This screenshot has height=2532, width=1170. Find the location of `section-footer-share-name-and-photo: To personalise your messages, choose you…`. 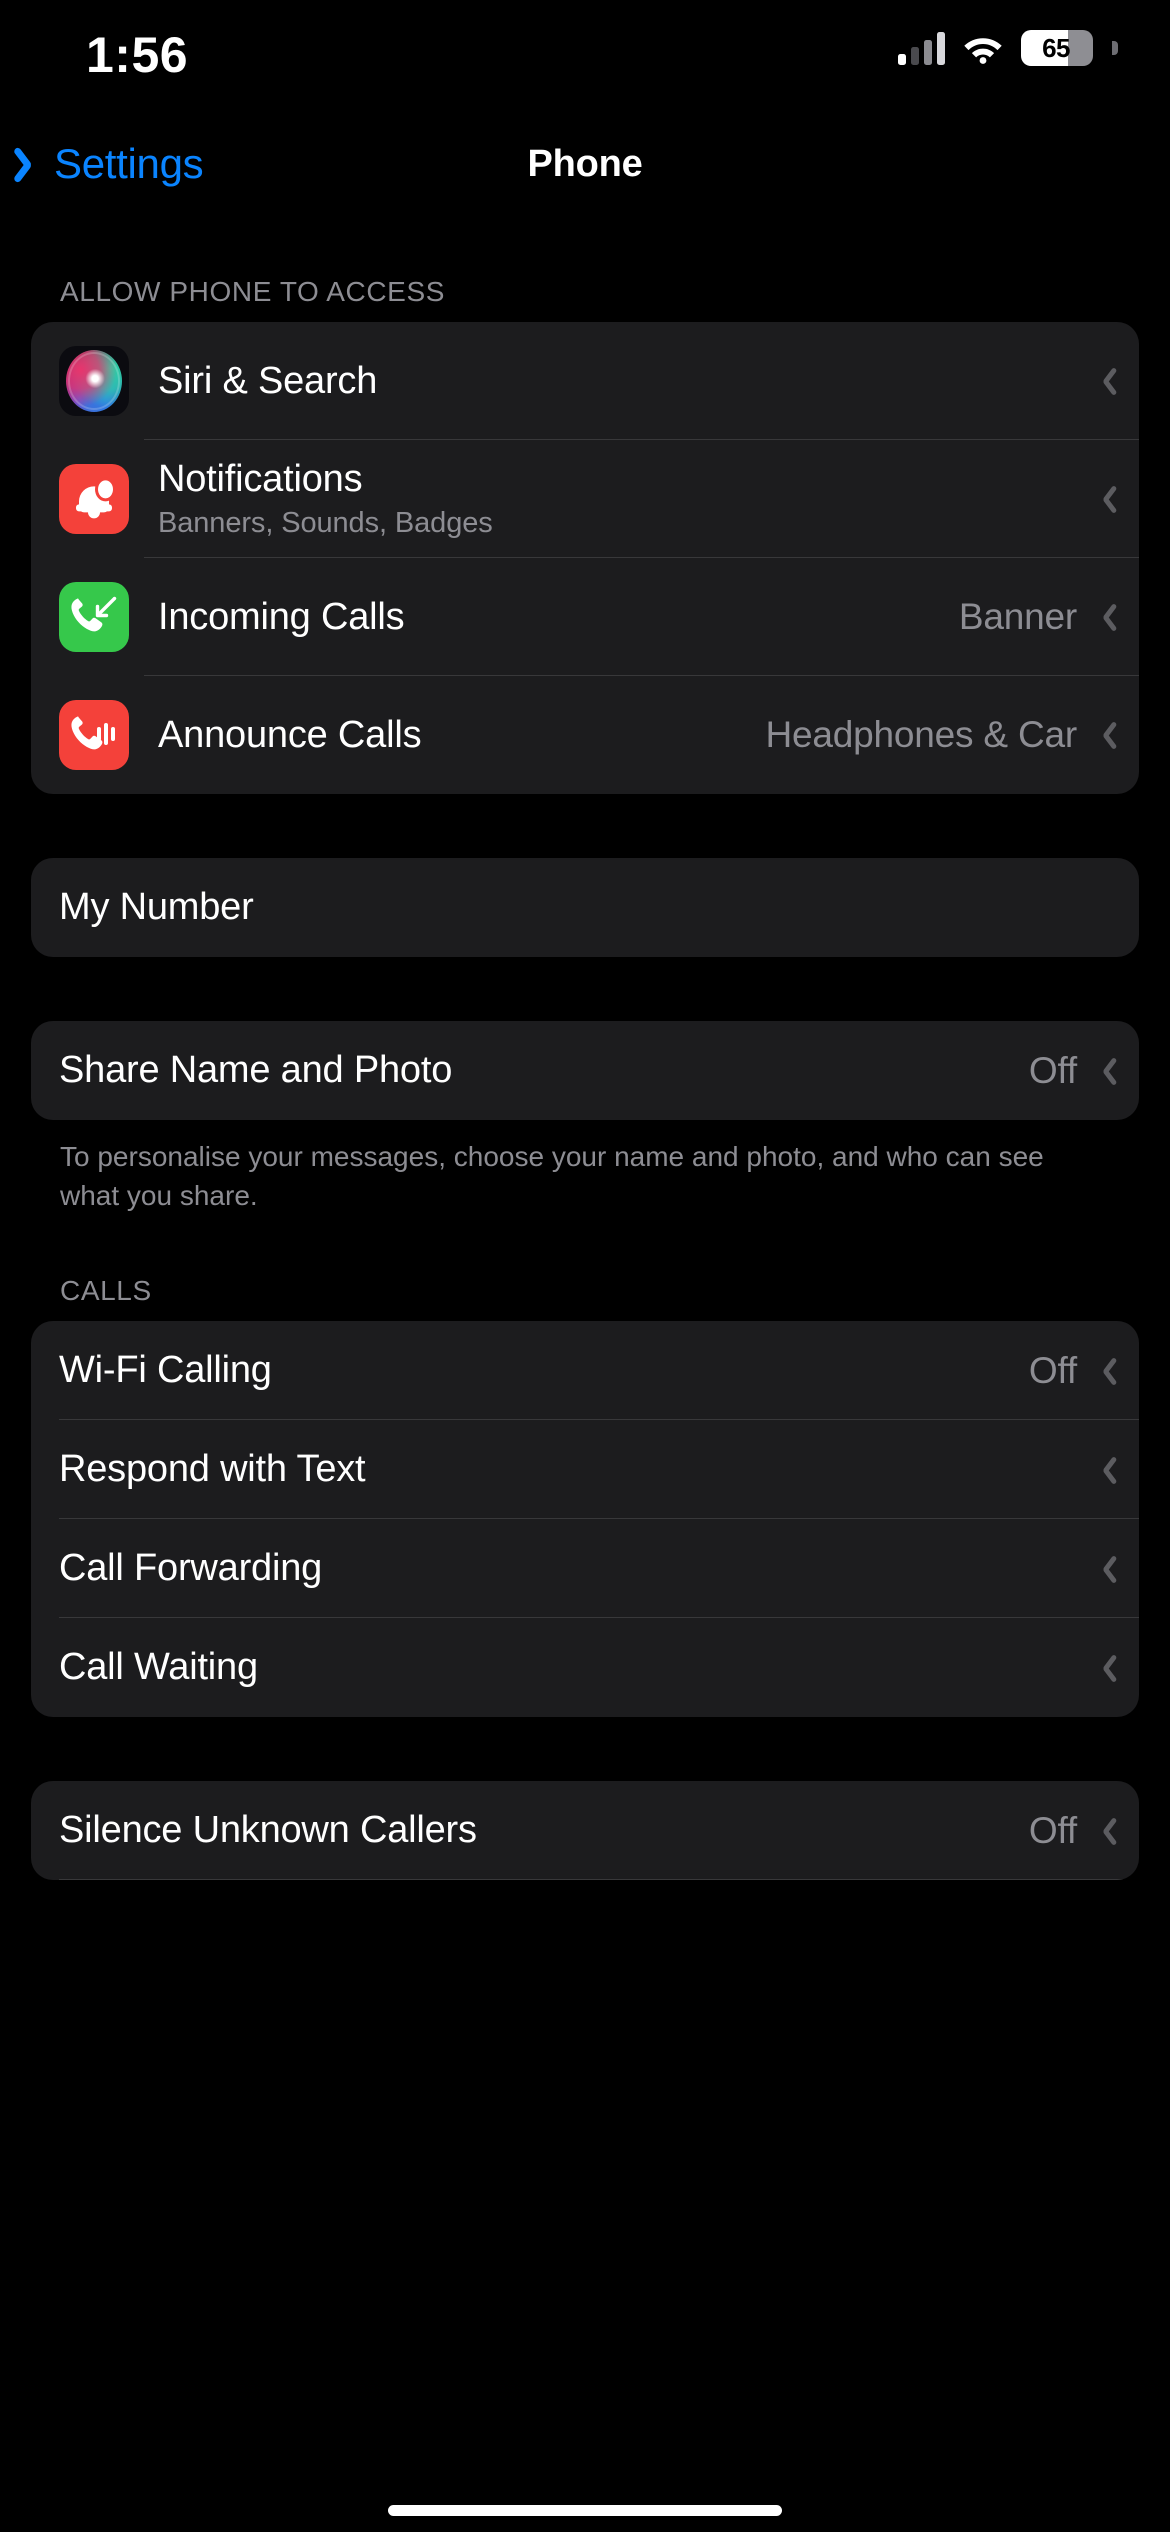

section-footer-share-name-and-photo: To personalise your messages, choose you… is located at coordinates (552, 1176).